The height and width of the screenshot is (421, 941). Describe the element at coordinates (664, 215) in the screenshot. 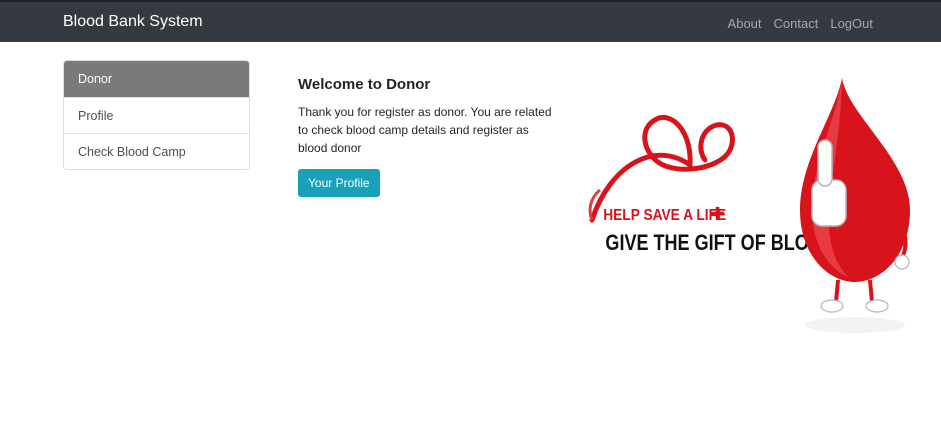

I see `banner-line-1: HELP SAVE A LIFE` at that location.